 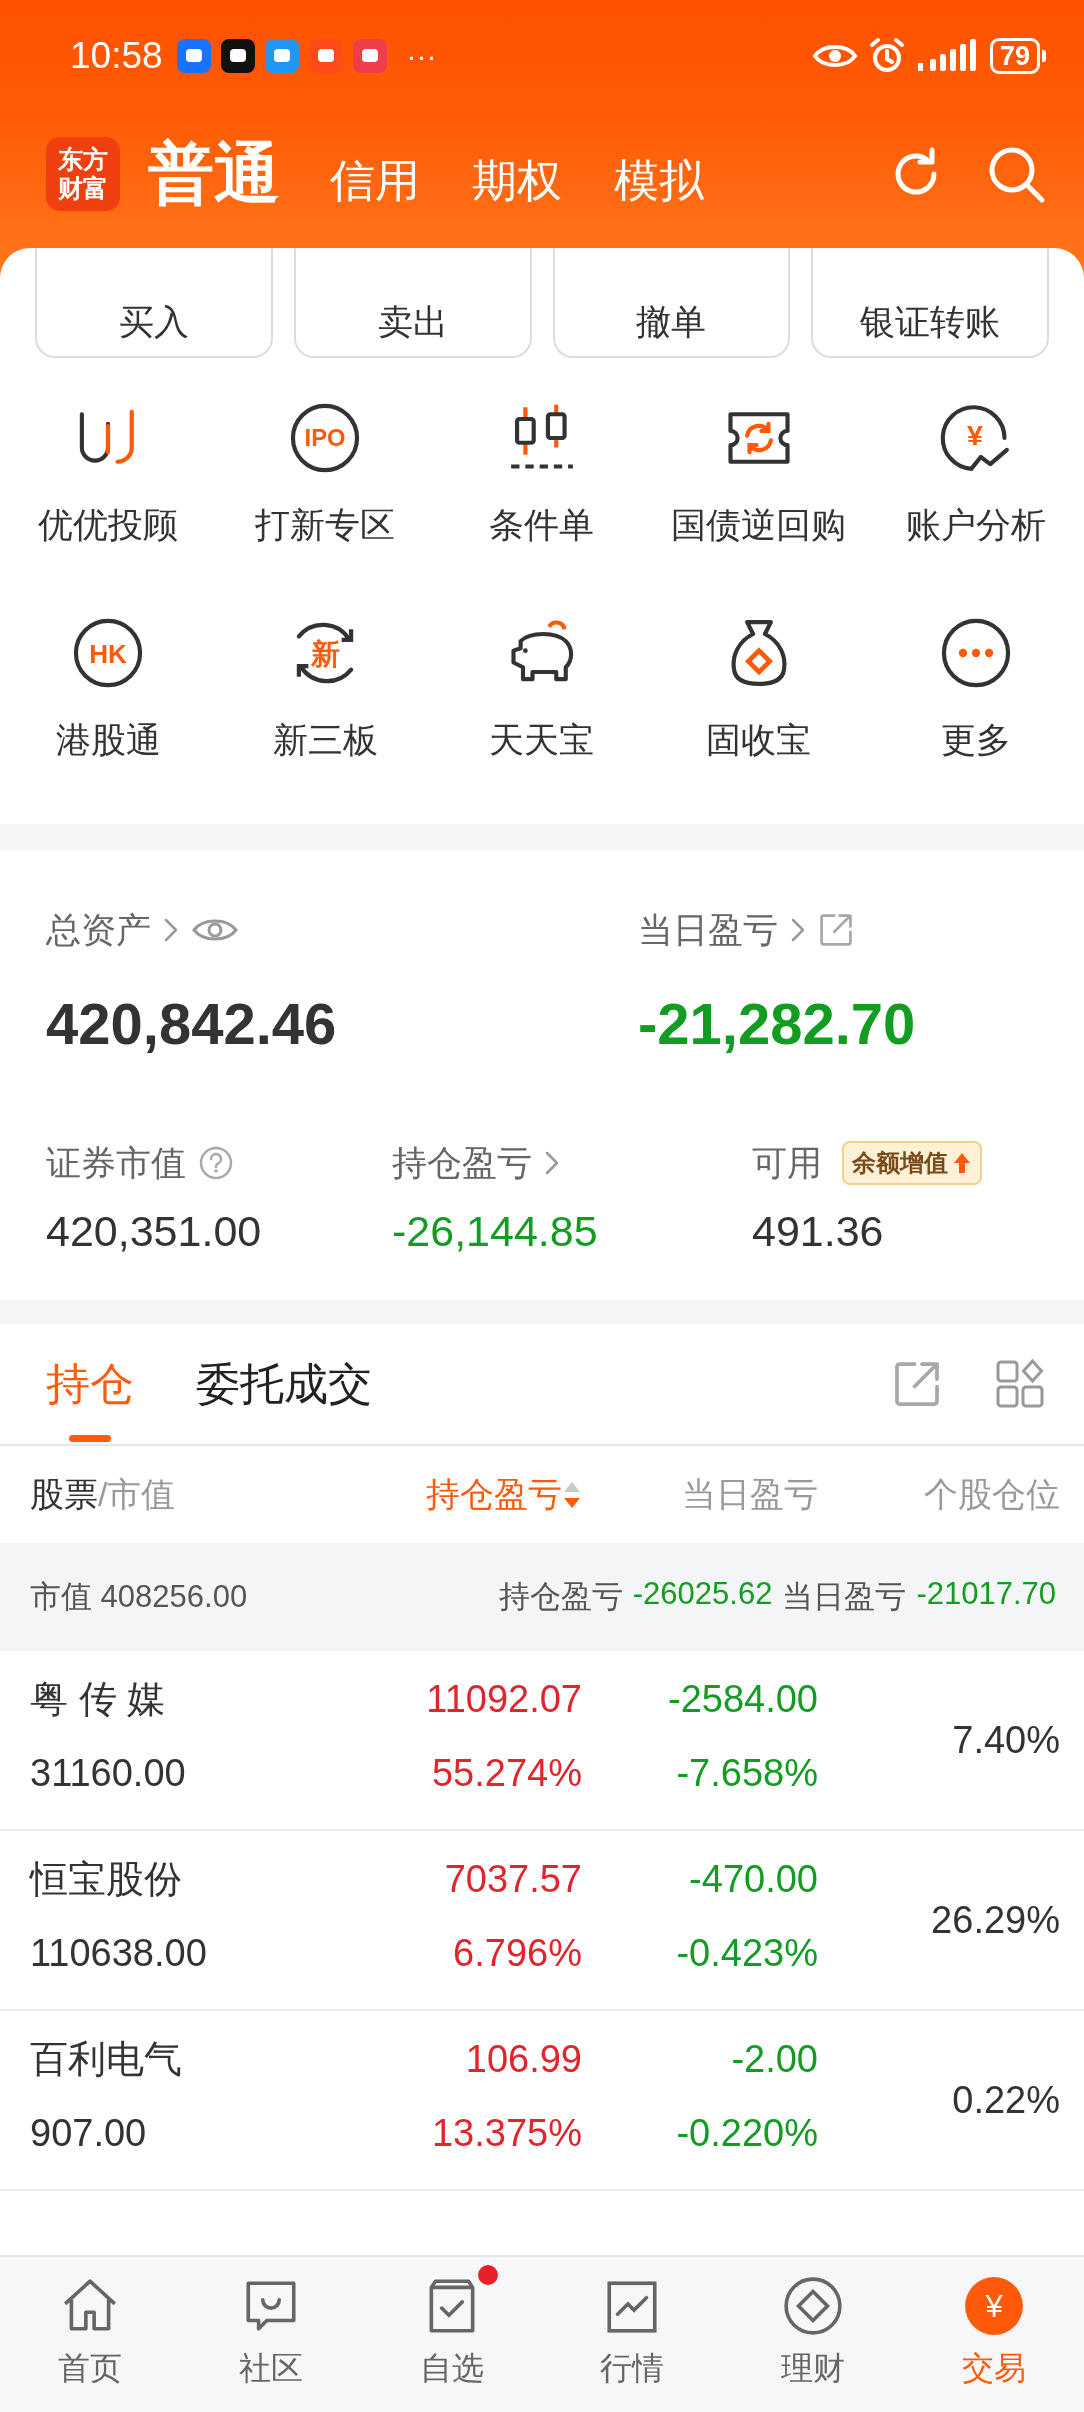 I want to click on nav-tab: 行情, so click(x=632, y=2334).